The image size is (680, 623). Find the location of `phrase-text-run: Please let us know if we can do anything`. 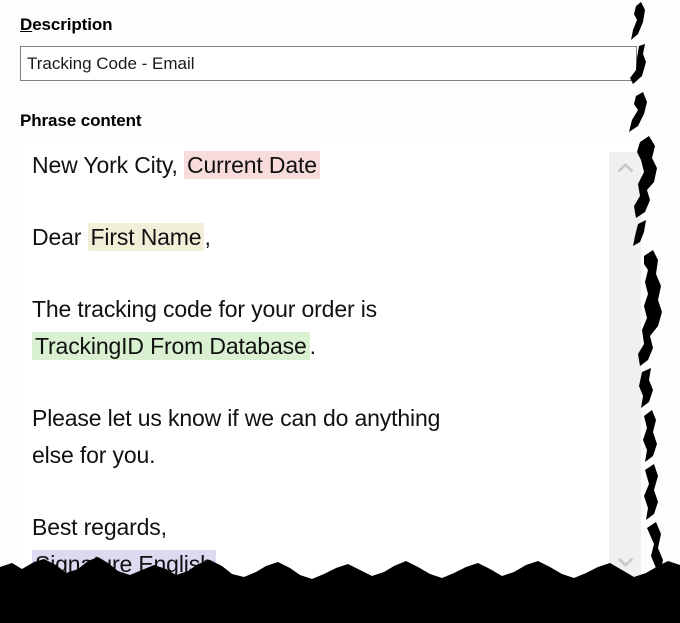

phrase-text-run: Please let us know if we can do anything is located at coordinates (236, 418).